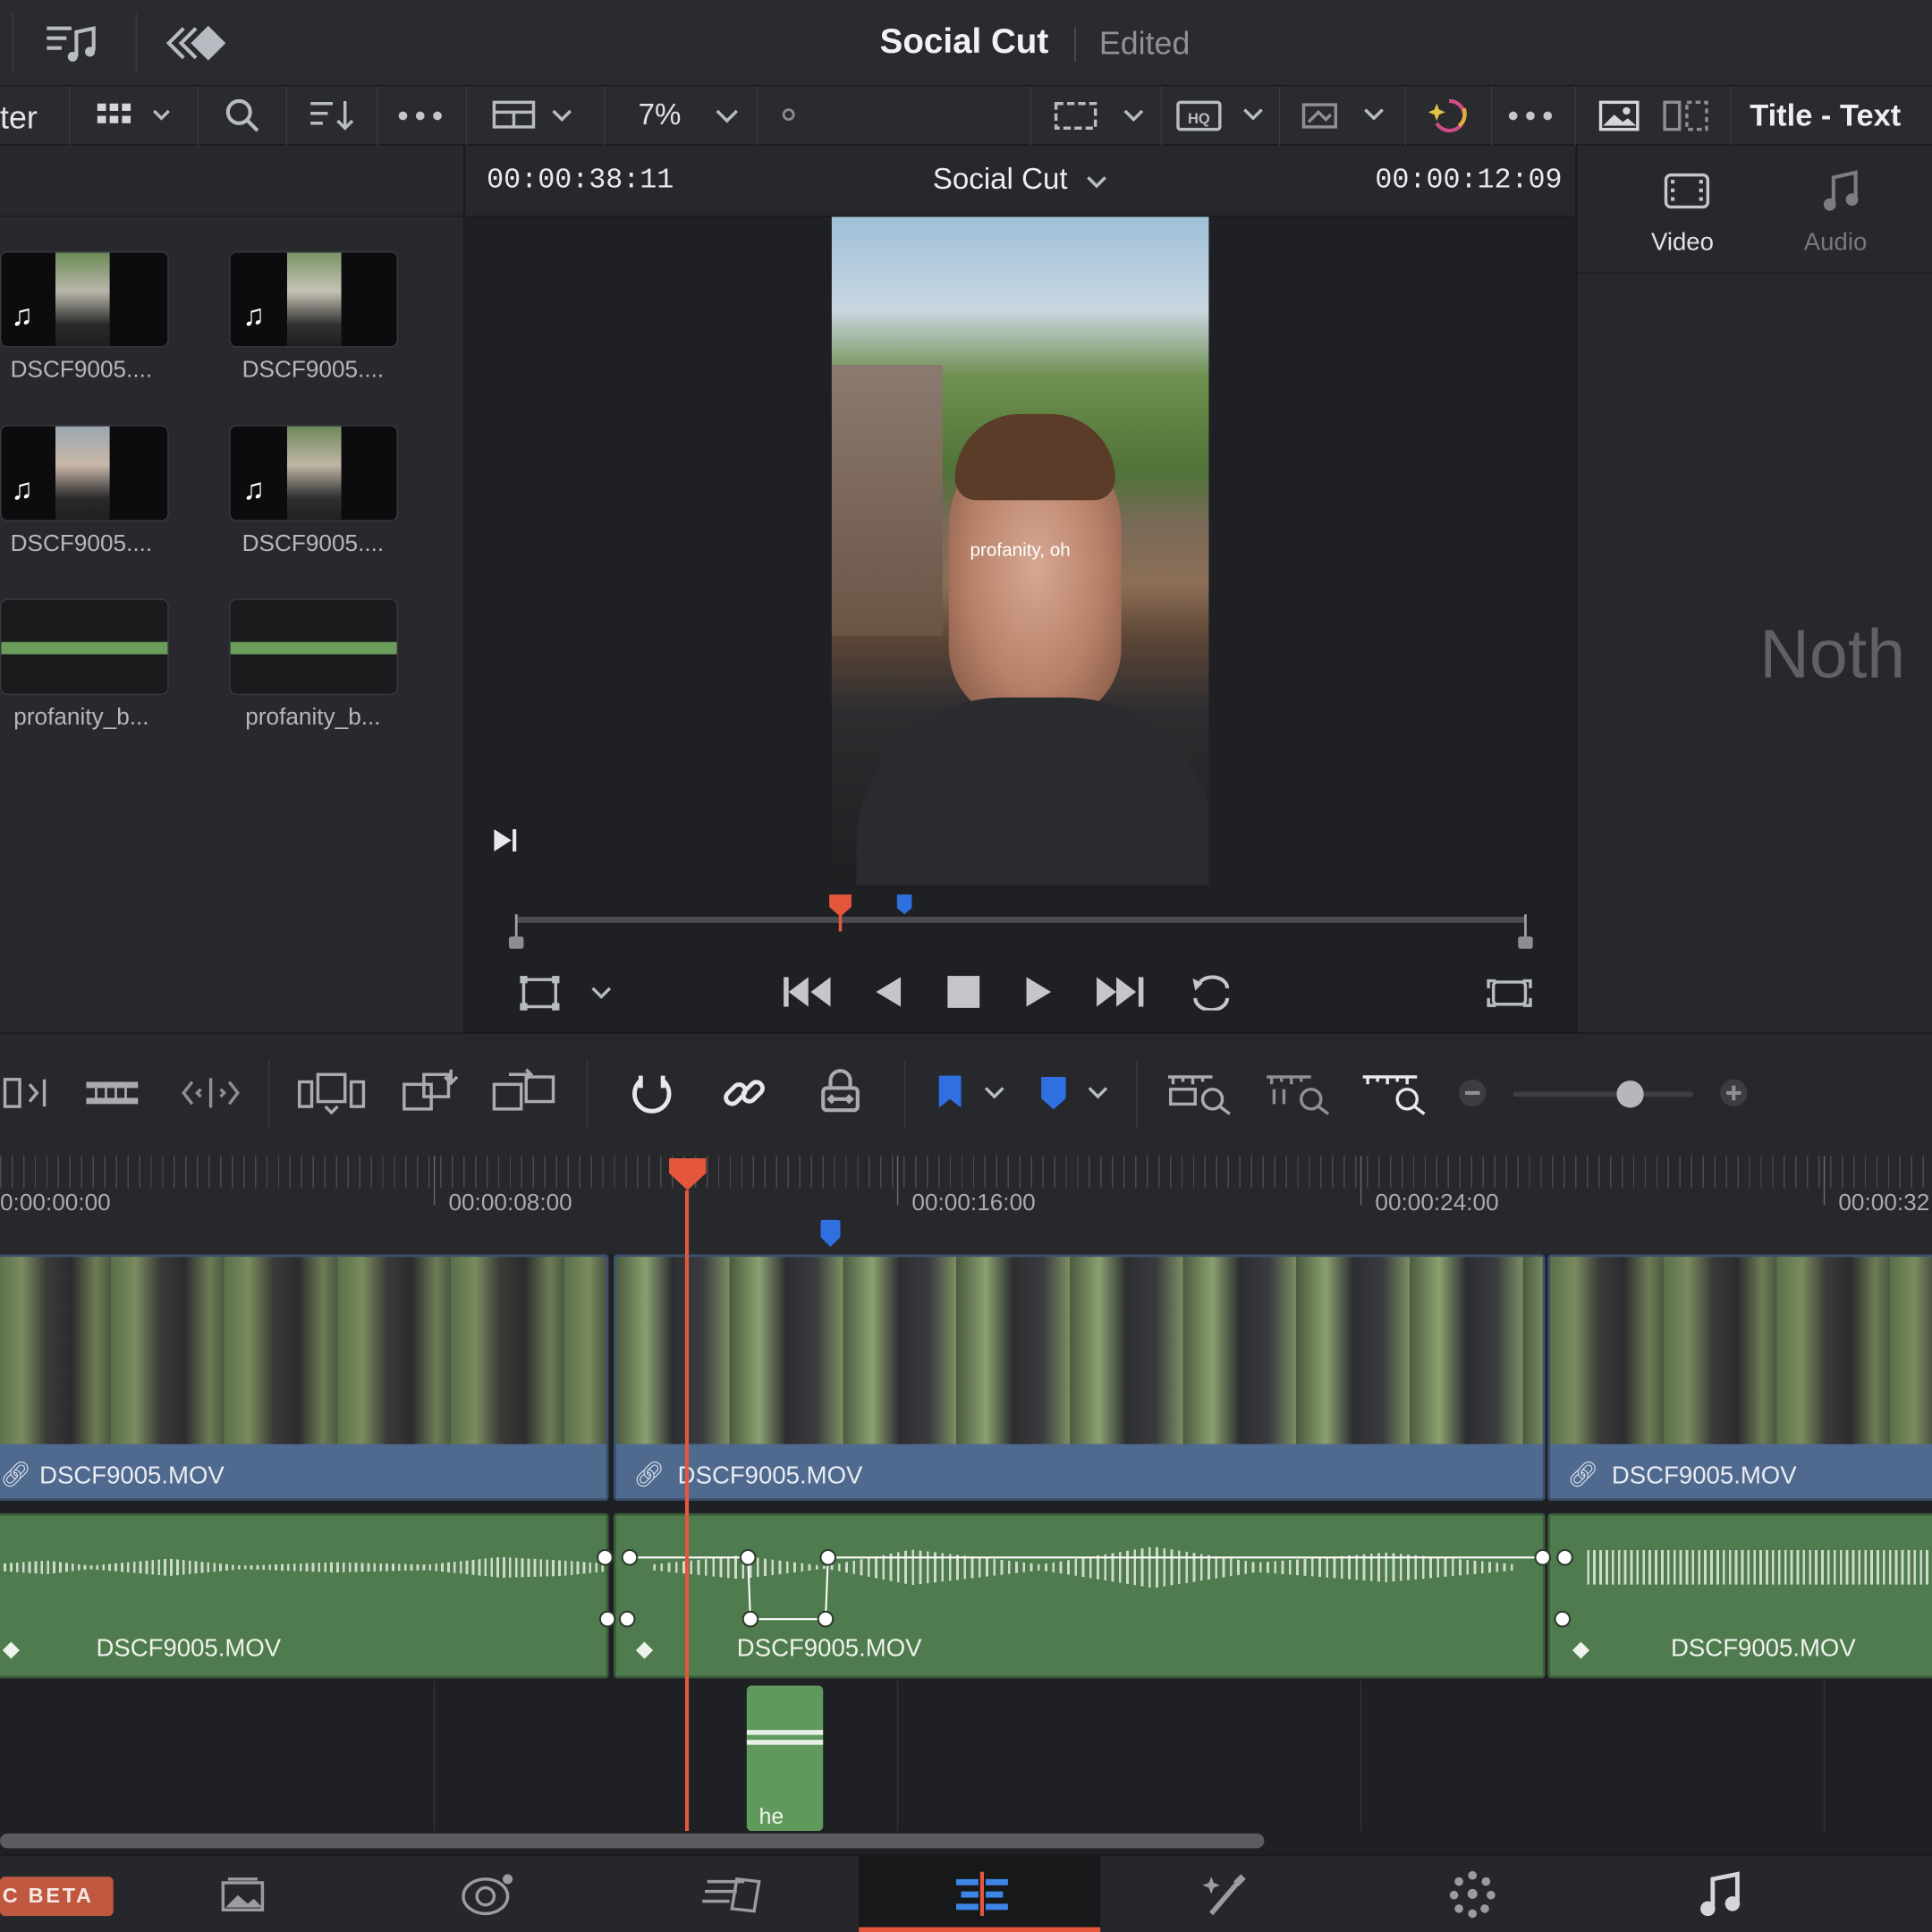 The height and width of the screenshot is (1932, 1932). I want to click on in-point-handle, so click(516, 932).